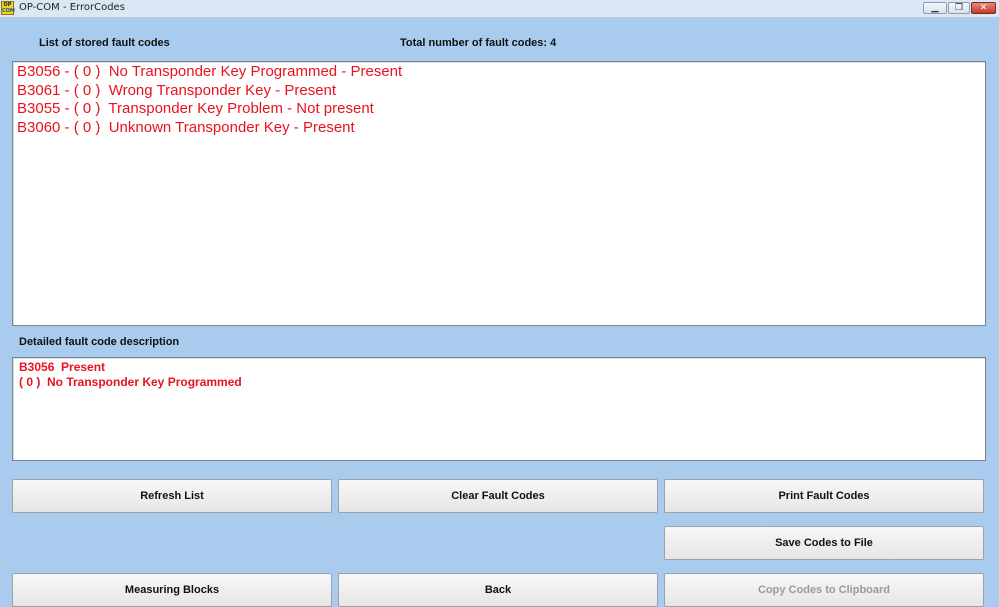 This screenshot has width=999, height=607. I want to click on op-com-logo-icon: OP COM, so click(8, 8).